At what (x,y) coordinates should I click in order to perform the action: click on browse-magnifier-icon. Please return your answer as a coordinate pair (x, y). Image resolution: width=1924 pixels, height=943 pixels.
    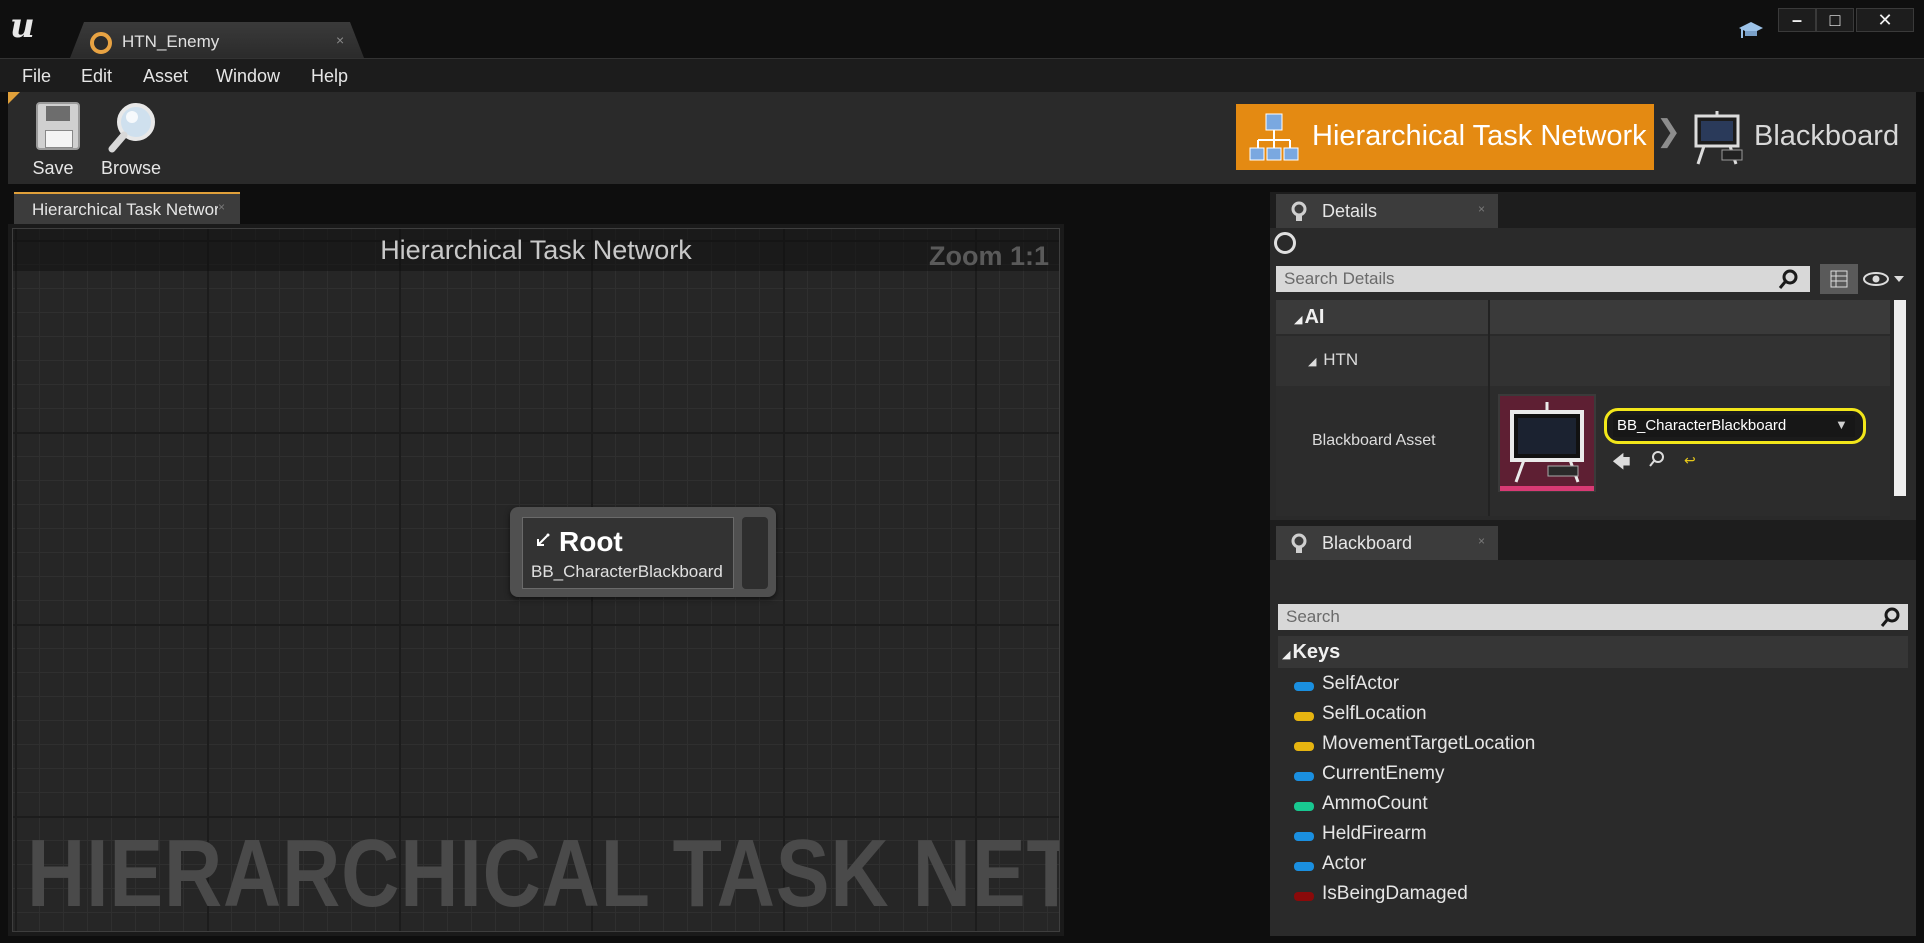
    Looking at the image, I should click on (131, 128).